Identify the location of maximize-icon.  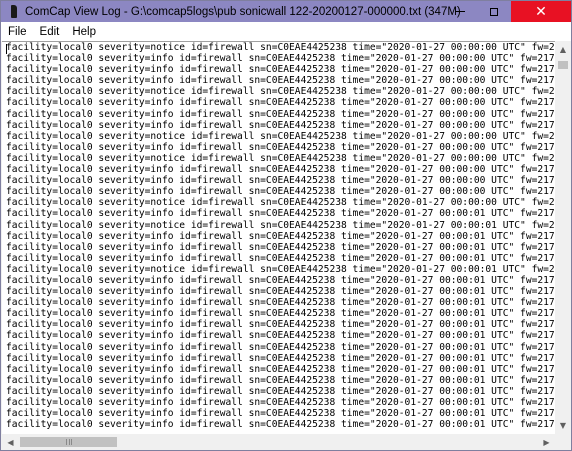
(494, 11).